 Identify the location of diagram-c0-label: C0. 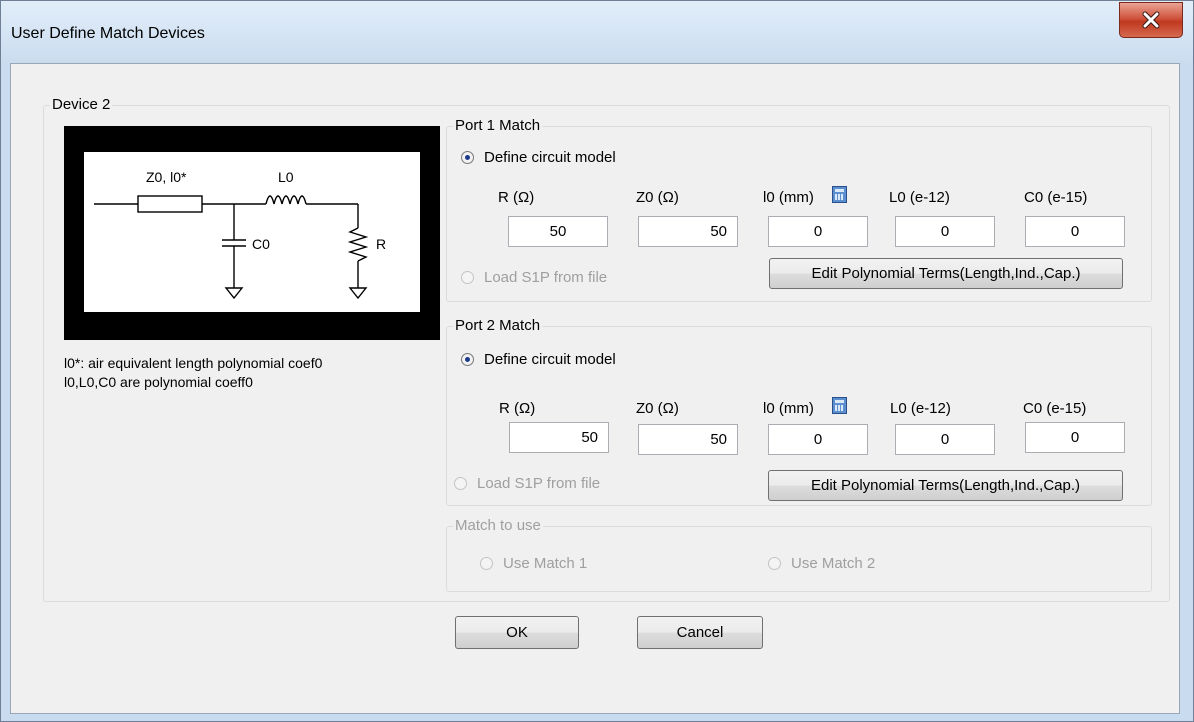
(261, 244).